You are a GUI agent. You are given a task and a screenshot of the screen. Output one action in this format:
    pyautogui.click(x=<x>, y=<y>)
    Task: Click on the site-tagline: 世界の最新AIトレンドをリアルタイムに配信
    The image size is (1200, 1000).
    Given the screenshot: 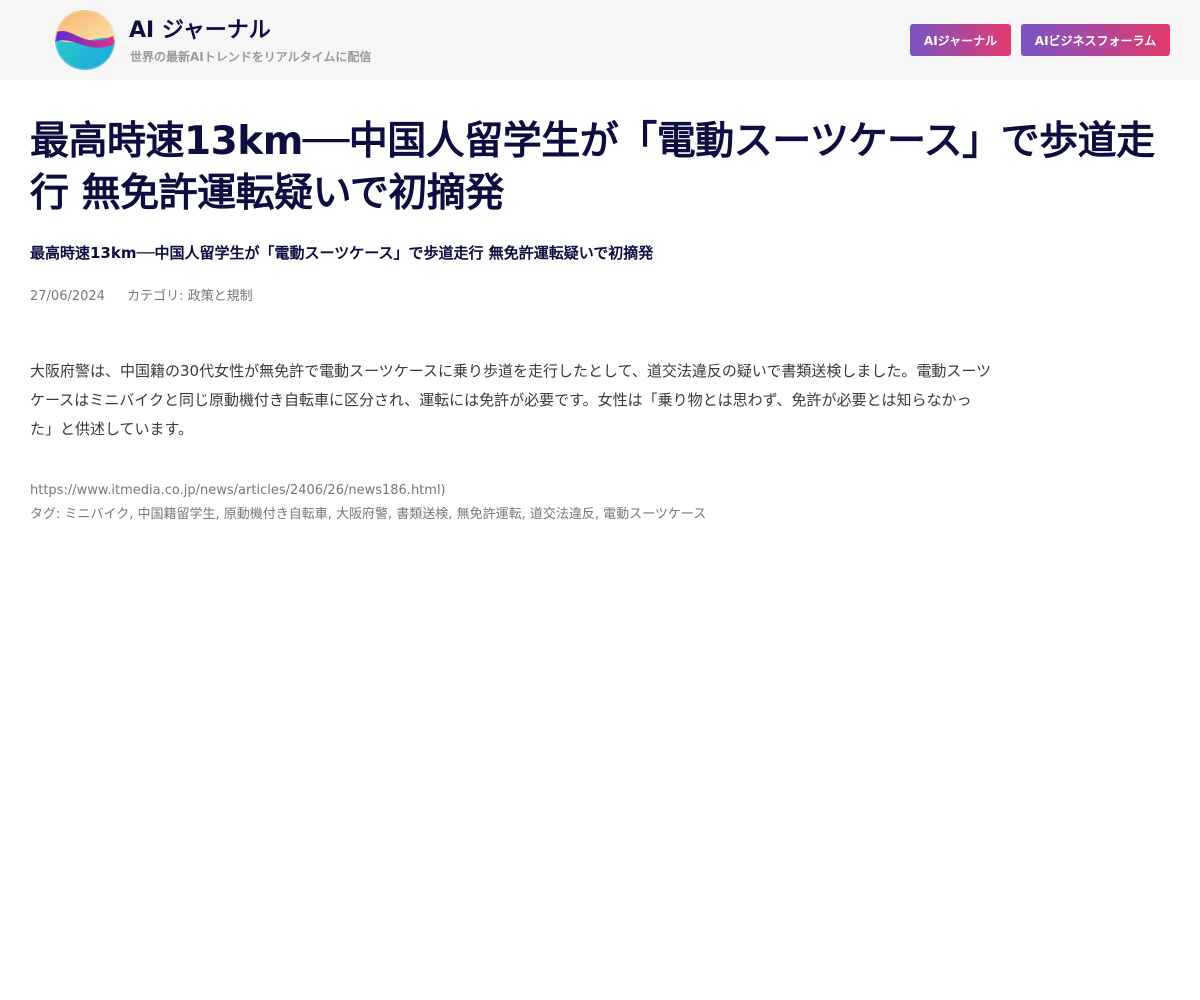 What is the action you would take?
    pyautogui.click(x=251, y=57)
    